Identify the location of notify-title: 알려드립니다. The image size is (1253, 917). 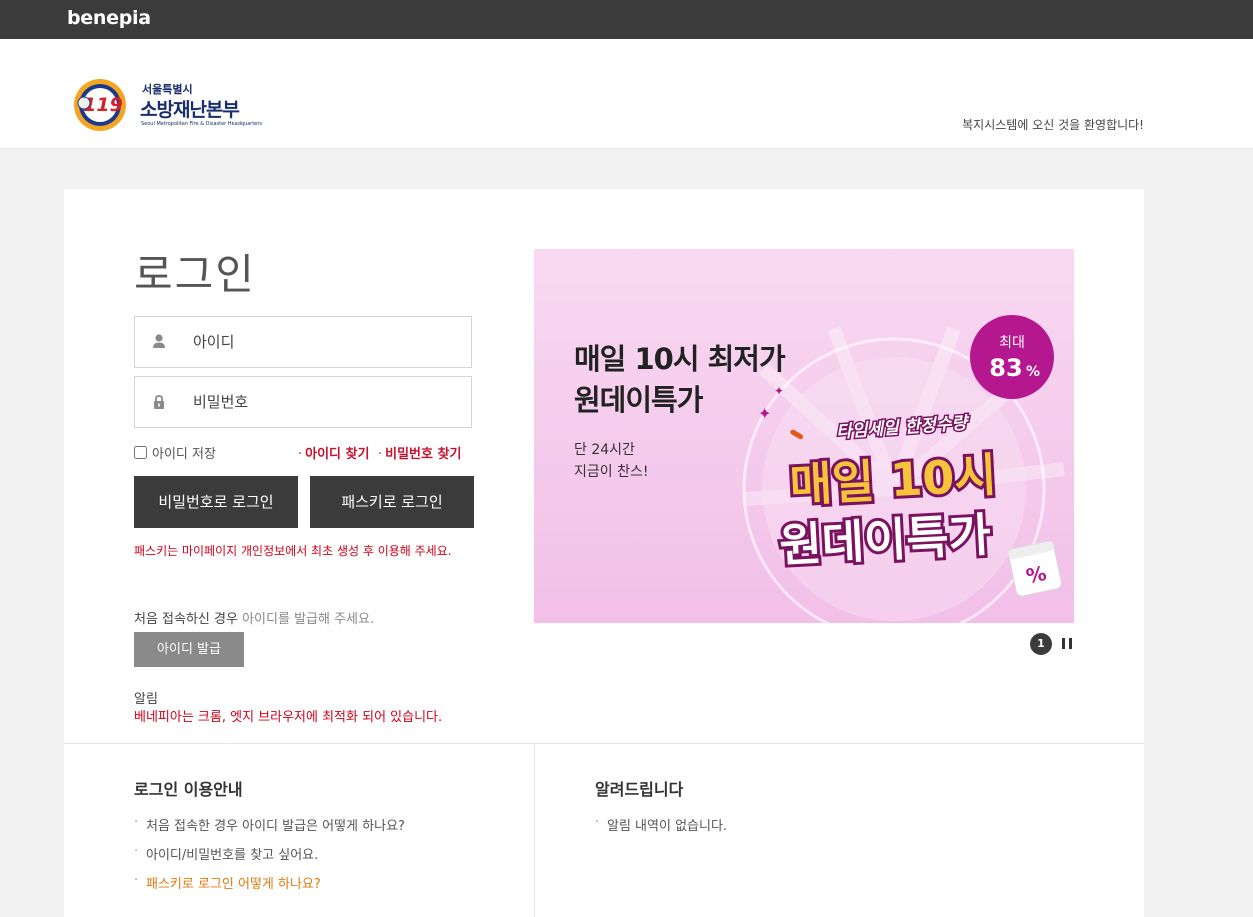
(639, 789).